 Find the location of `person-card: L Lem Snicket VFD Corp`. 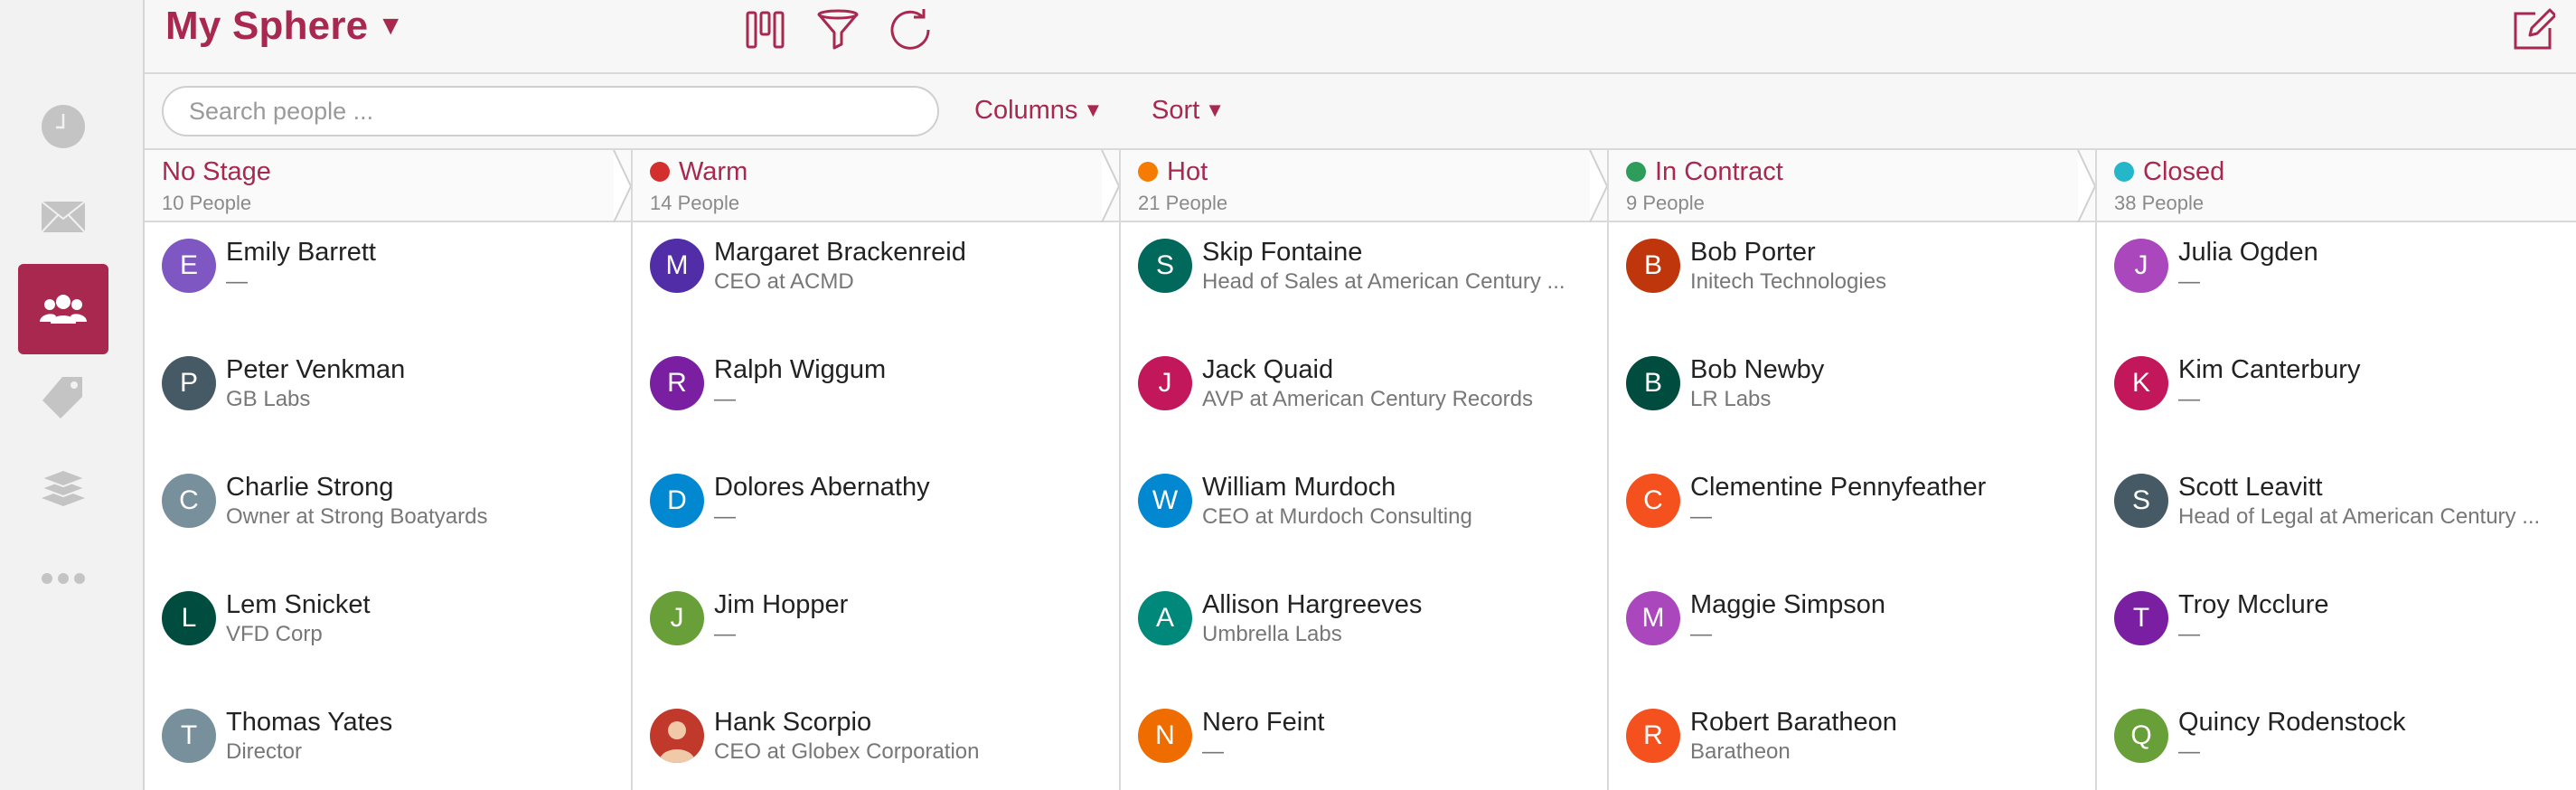

person-card: L Lem Snicket VFD Corp is located at coordinates (388, 633).